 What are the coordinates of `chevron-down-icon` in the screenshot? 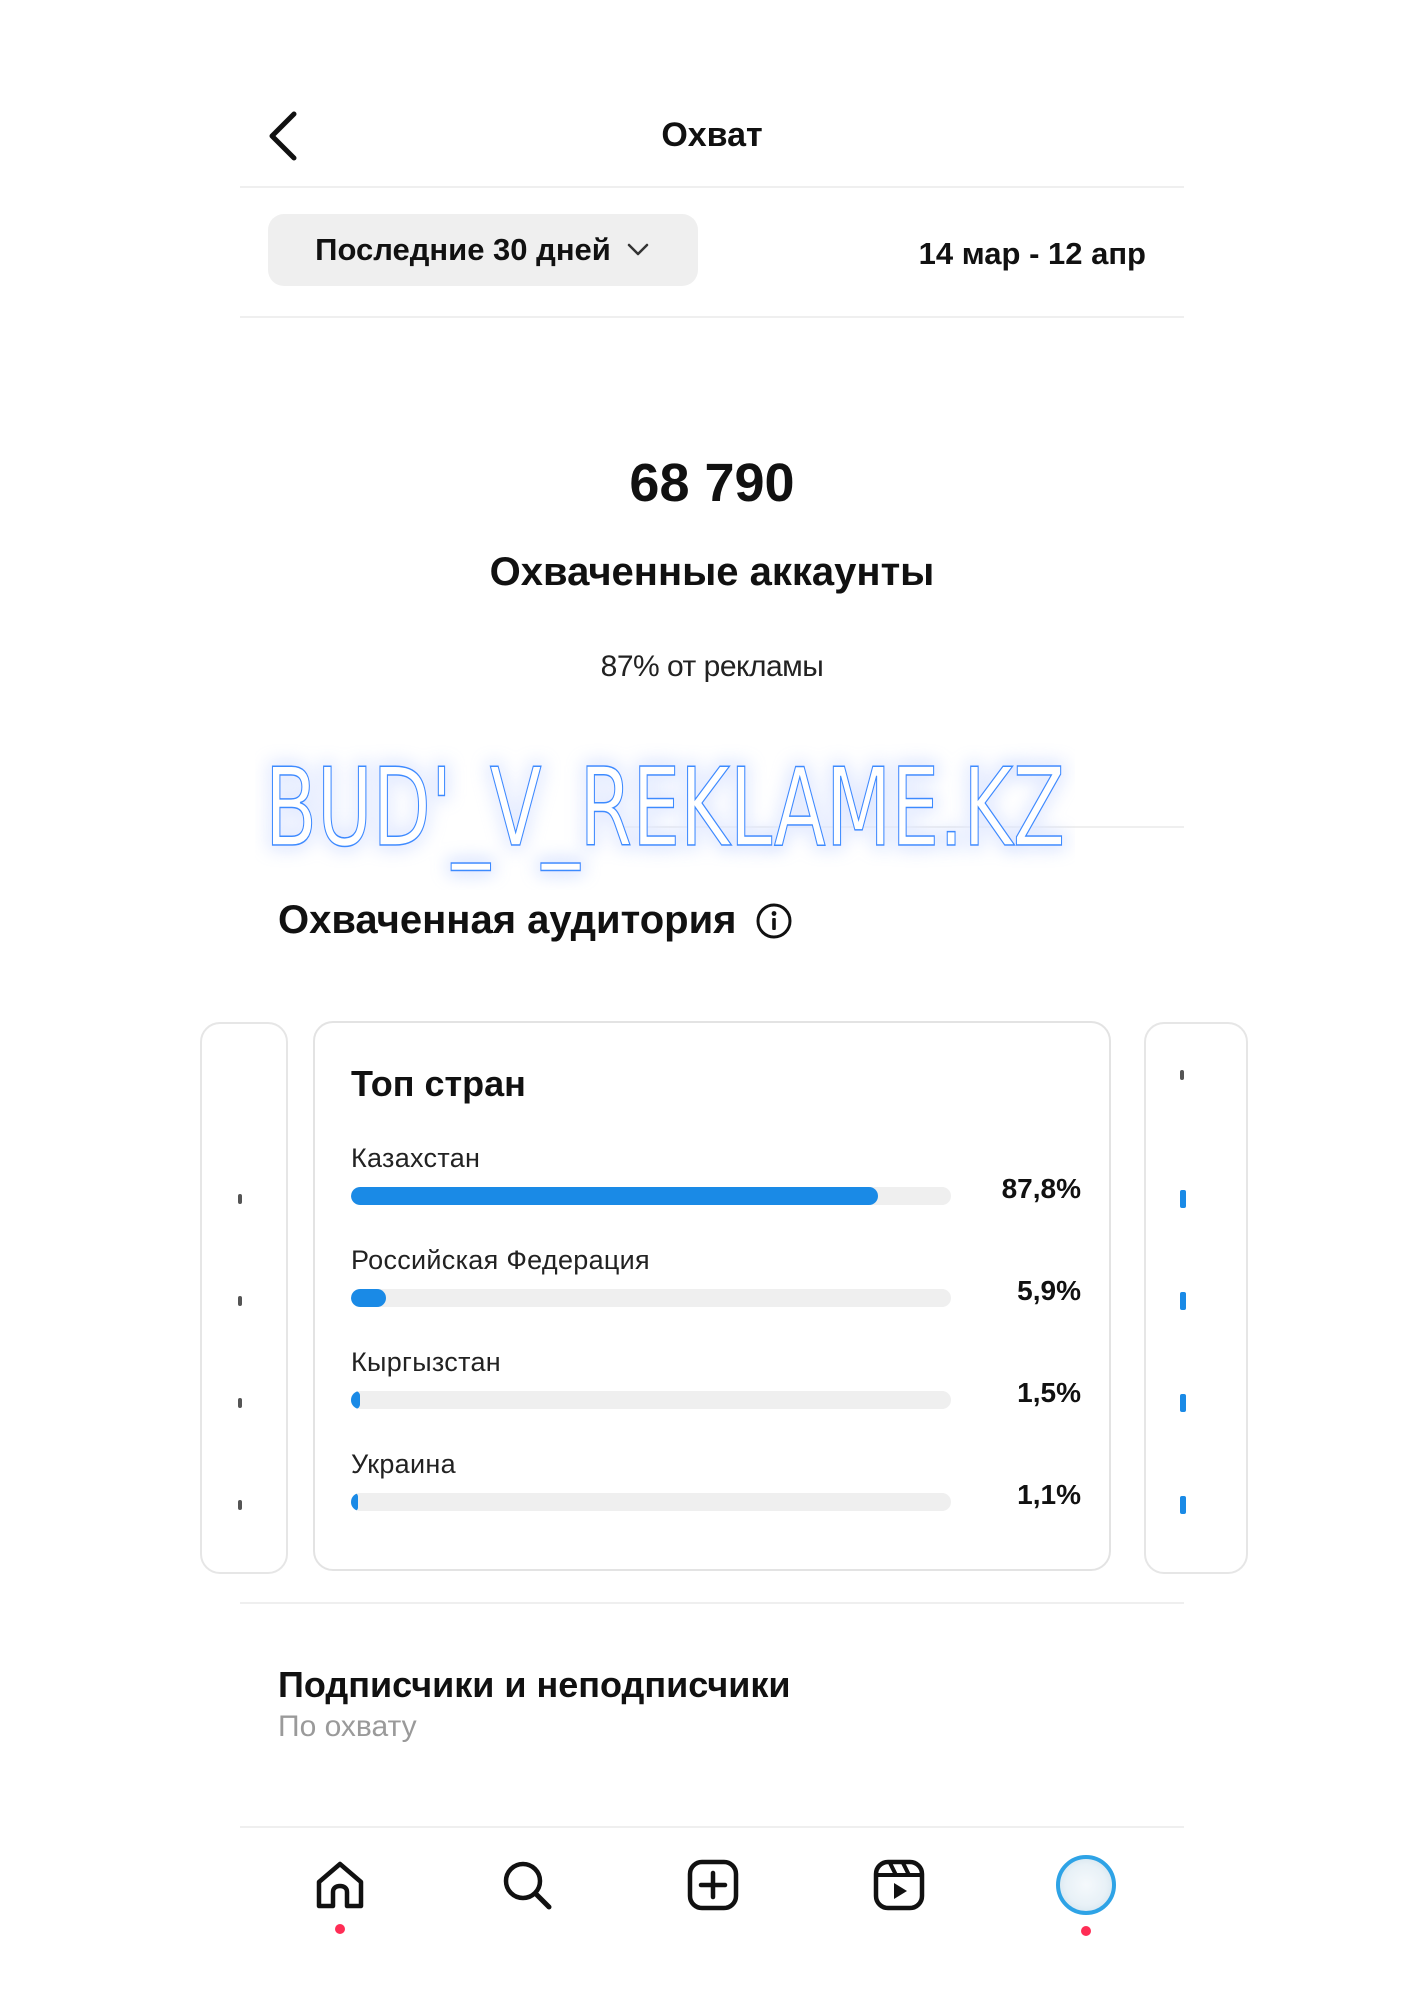 It's located at (638, 249).